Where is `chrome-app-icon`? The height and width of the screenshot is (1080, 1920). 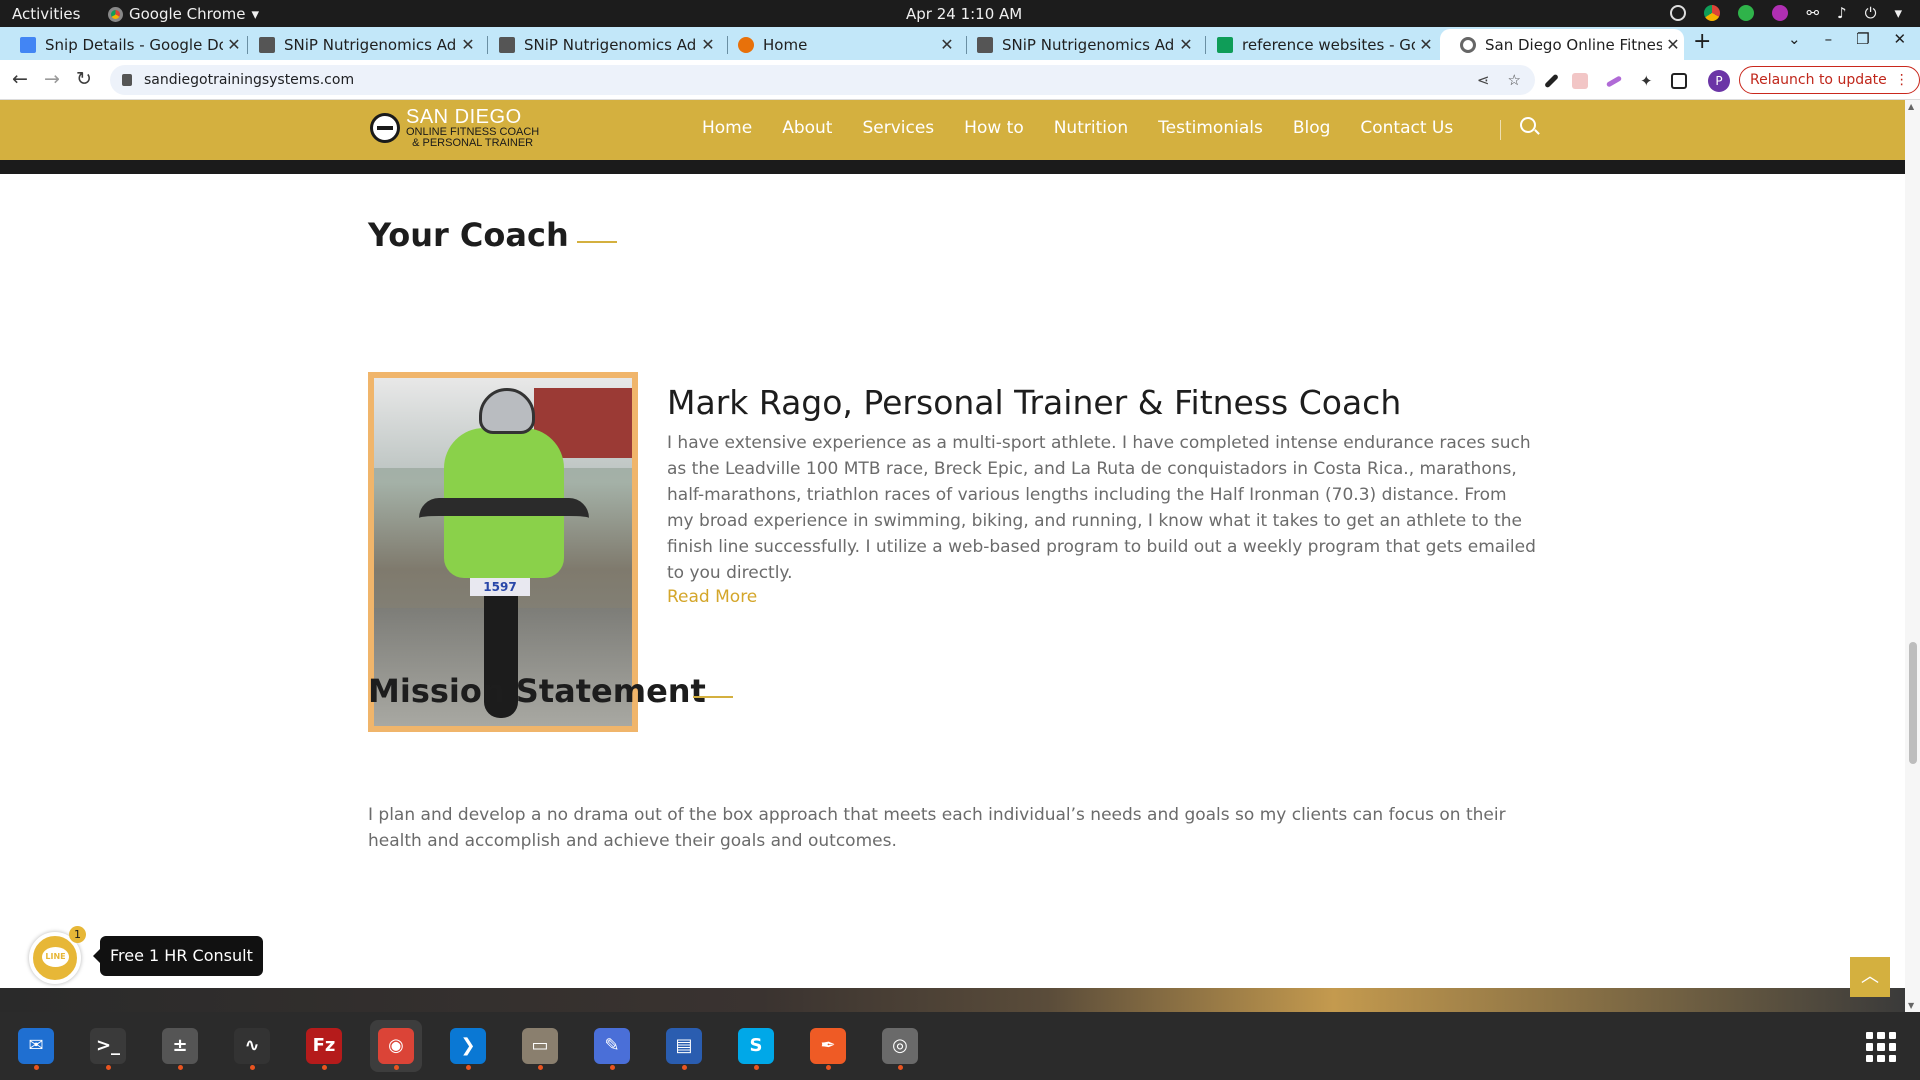
chrome-app-icon is located at coordinates (115, 14).